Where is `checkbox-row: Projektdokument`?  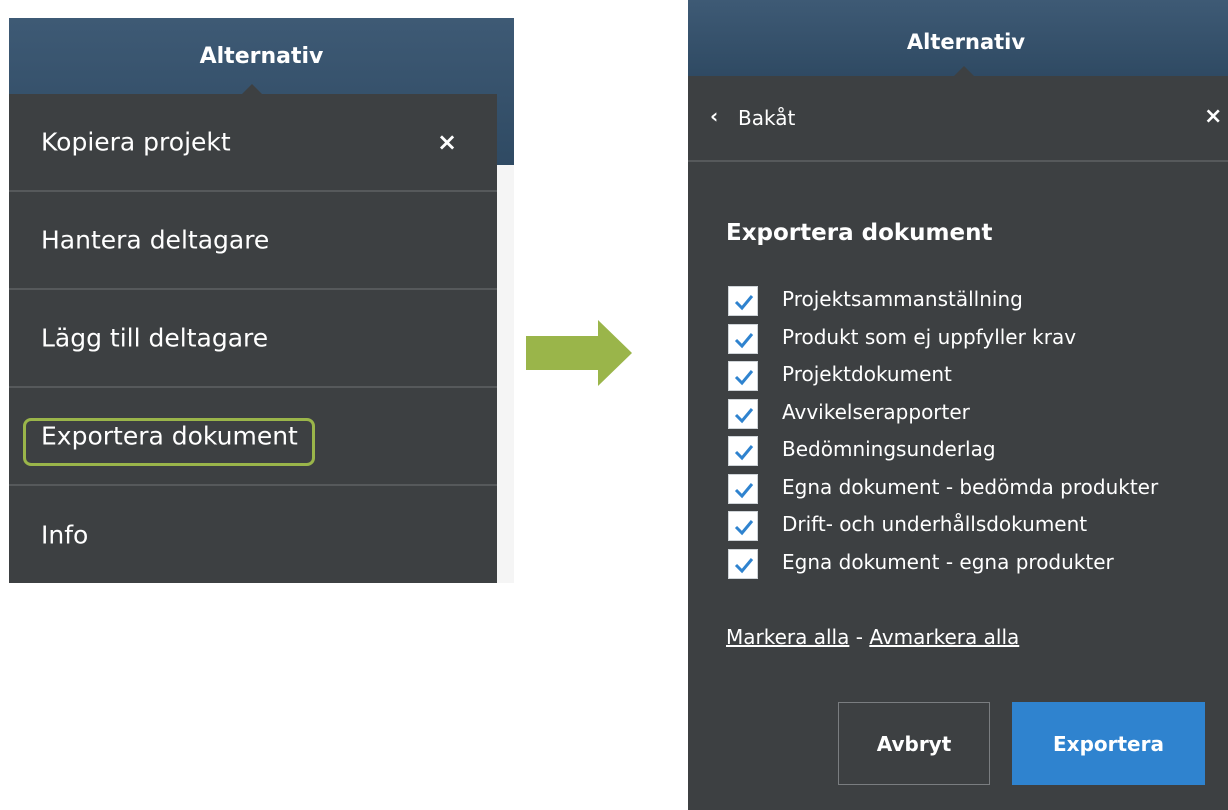
checkbox-row: Projektdokument is located at coordinates (978, 378).